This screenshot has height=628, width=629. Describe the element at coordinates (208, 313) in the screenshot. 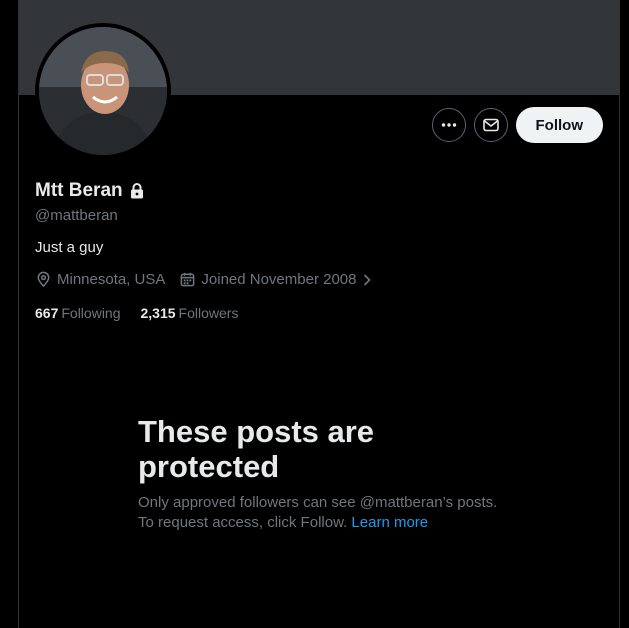

I see `followers-label: Followers` at that location.